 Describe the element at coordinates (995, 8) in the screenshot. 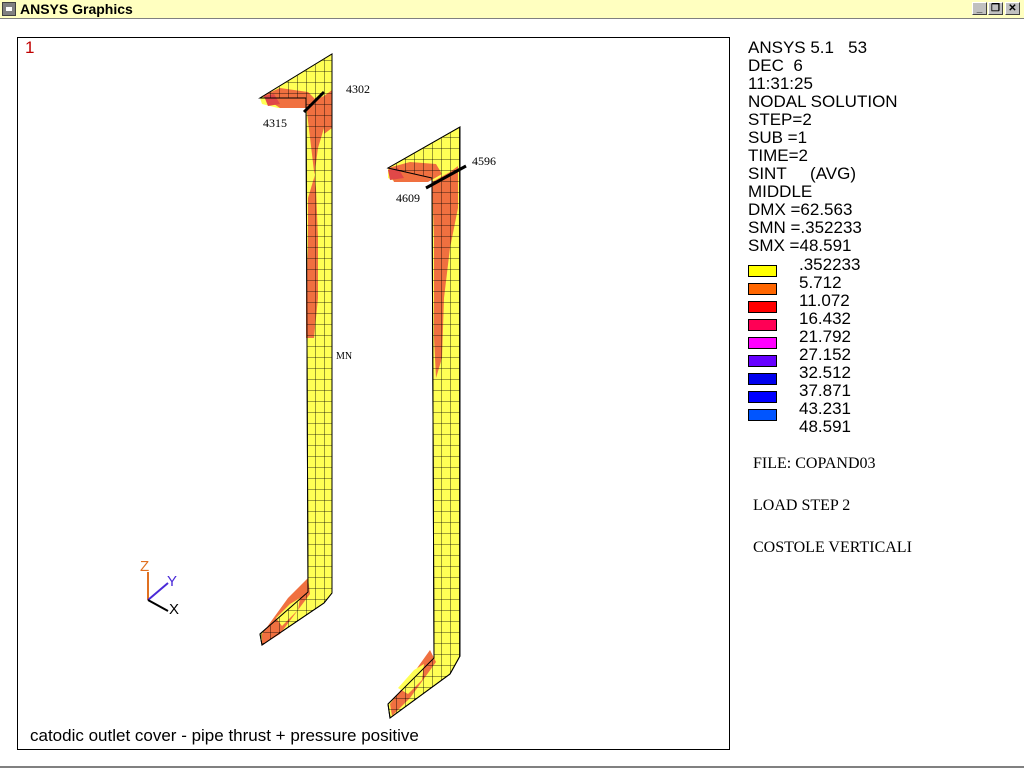

I see `restore-button: ❐` at that location.